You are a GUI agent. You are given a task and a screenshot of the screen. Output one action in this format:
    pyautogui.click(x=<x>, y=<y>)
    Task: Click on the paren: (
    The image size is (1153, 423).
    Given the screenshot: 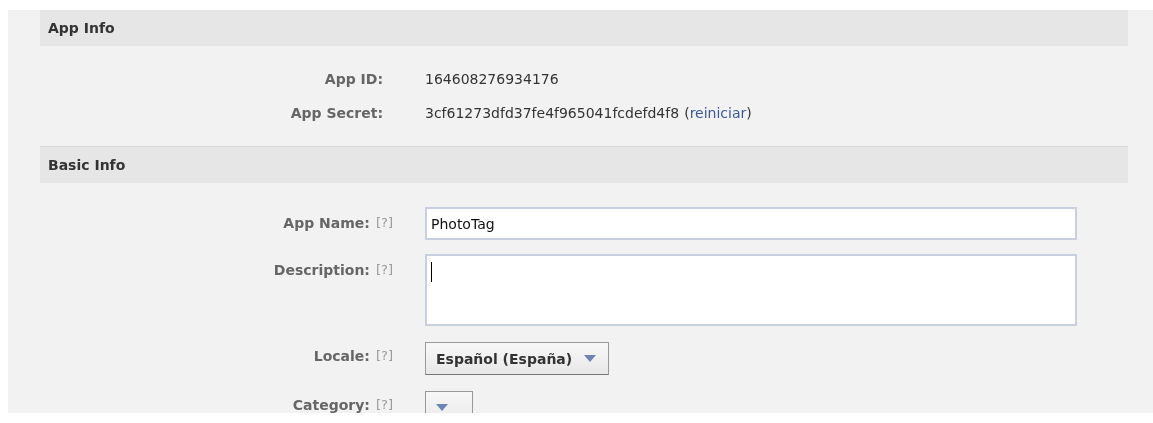 What is the action you would take?
    pyautogui.click(x=687, y=113)
    